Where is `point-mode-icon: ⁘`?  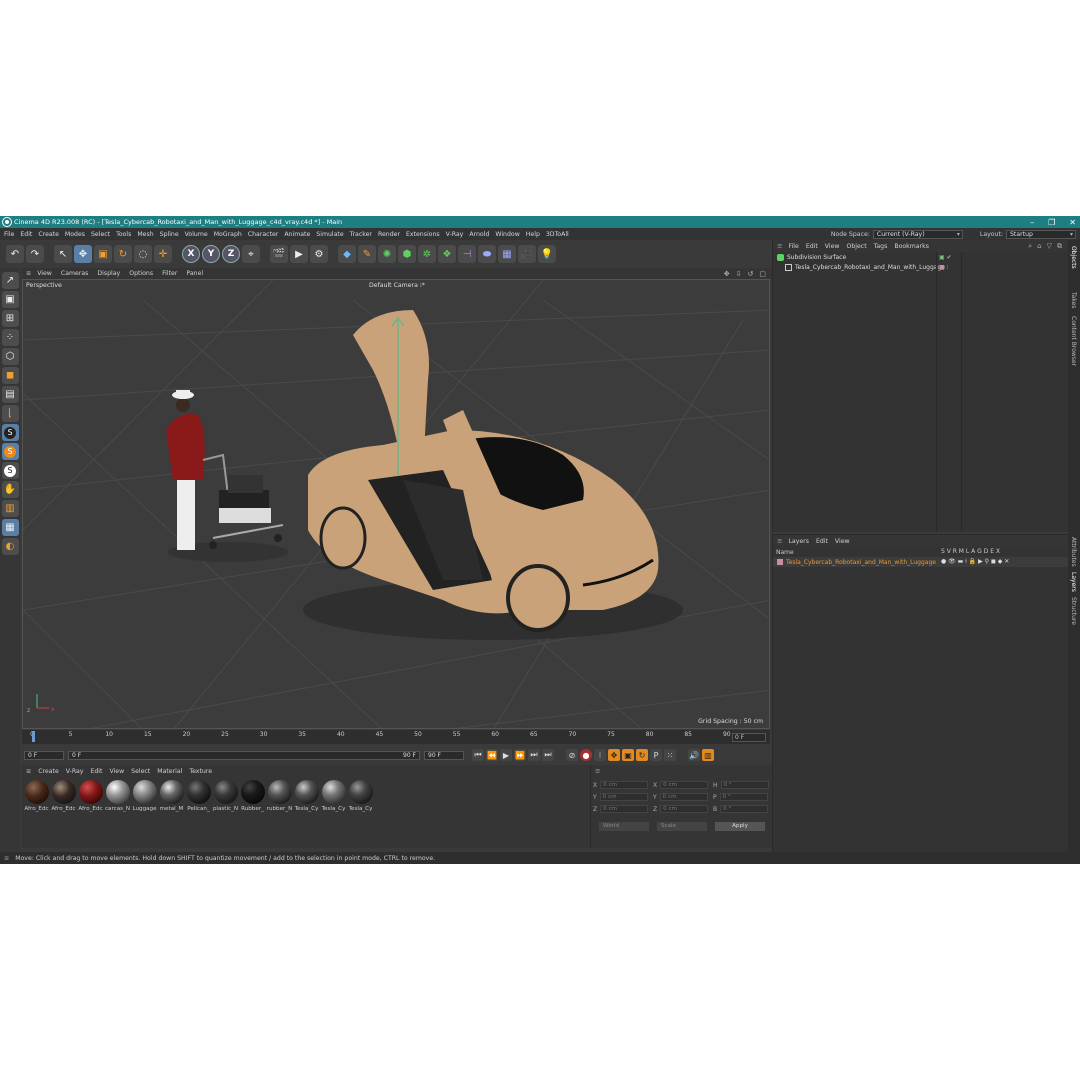
point-mode-icon: ⁘ is located at coordinates (10, 337).